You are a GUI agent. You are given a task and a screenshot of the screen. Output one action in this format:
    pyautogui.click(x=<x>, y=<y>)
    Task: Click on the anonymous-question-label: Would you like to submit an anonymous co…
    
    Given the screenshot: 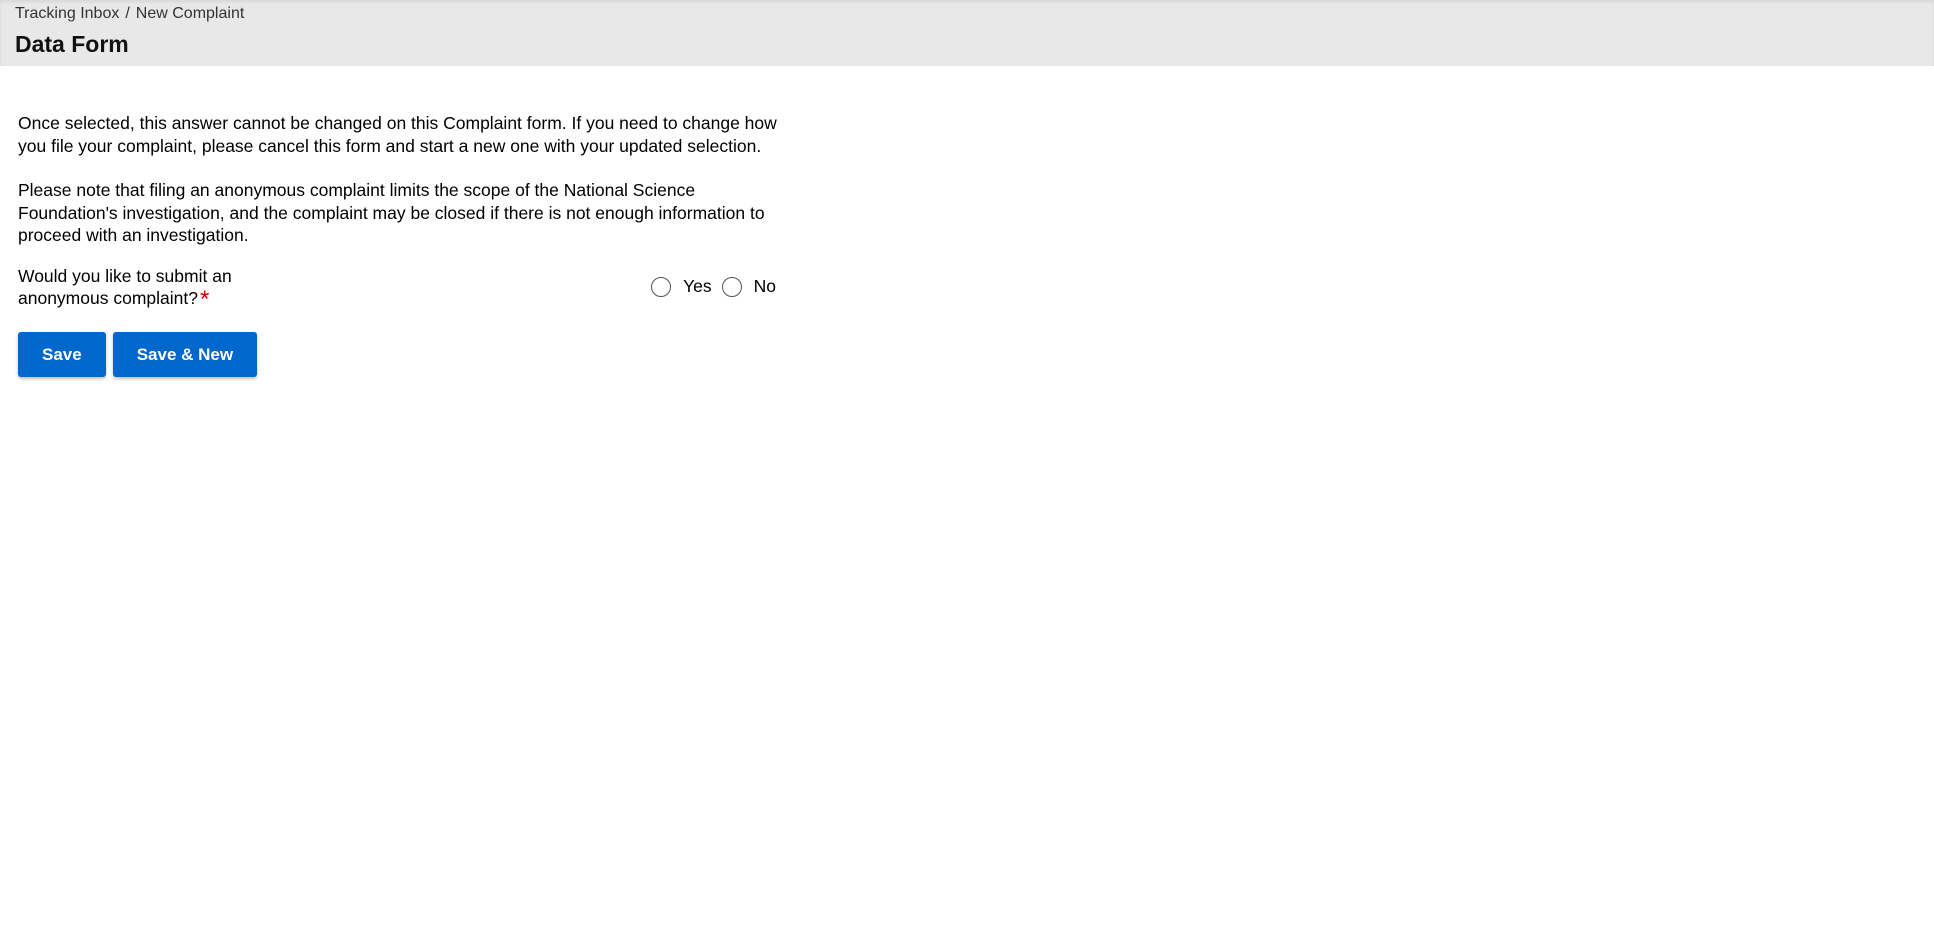 What is the action you would take?
    pyautogui.click(x=148, y=288)
    